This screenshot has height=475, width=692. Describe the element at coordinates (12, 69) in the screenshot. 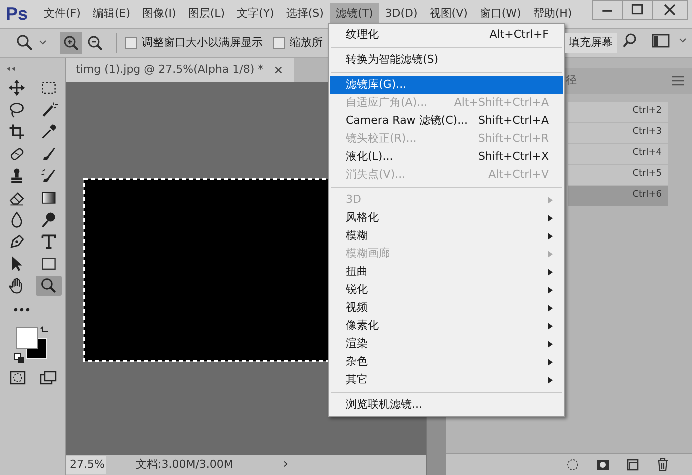

I see `panel-collapse-icon` at that location.